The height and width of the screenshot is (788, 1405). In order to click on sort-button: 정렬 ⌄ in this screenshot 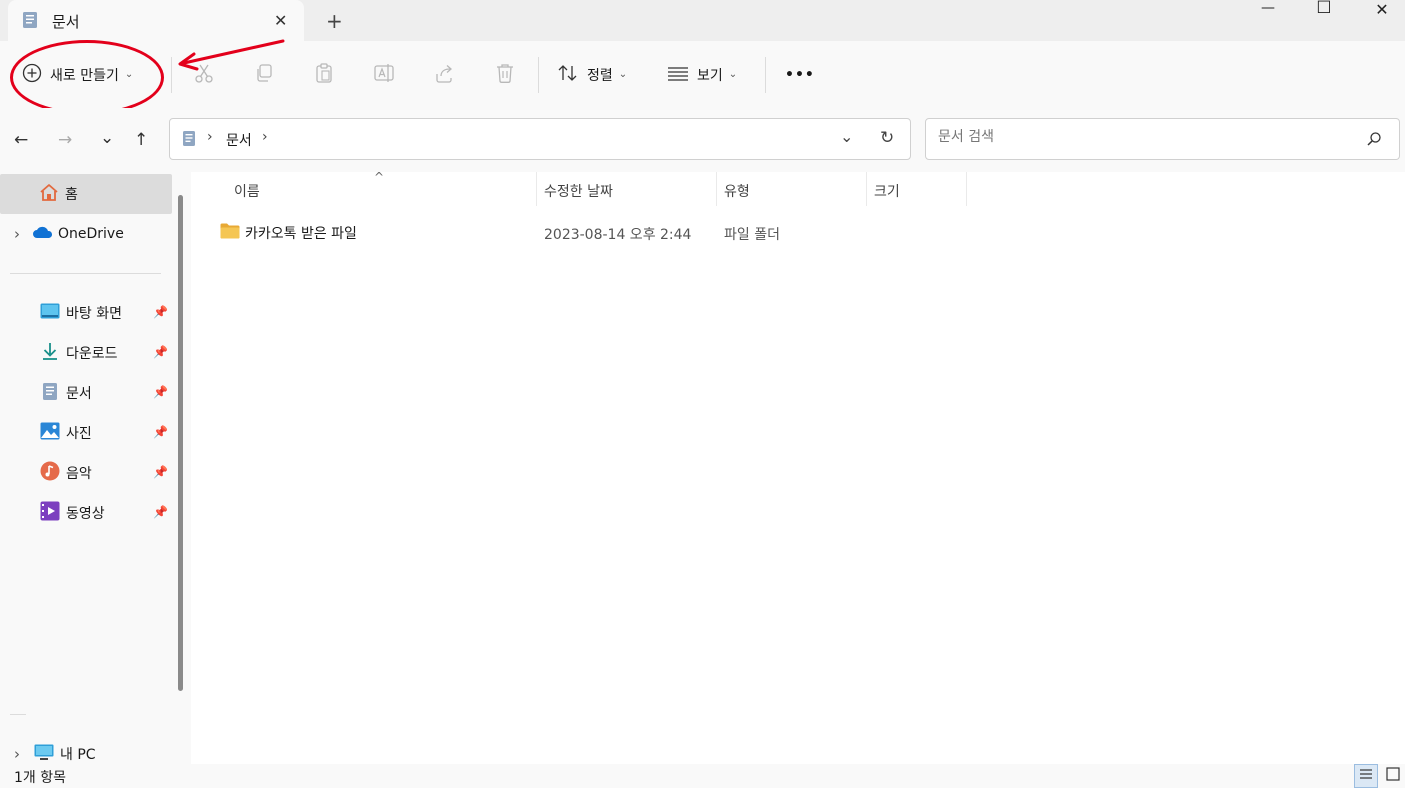, I will do `click(592, 74)`.